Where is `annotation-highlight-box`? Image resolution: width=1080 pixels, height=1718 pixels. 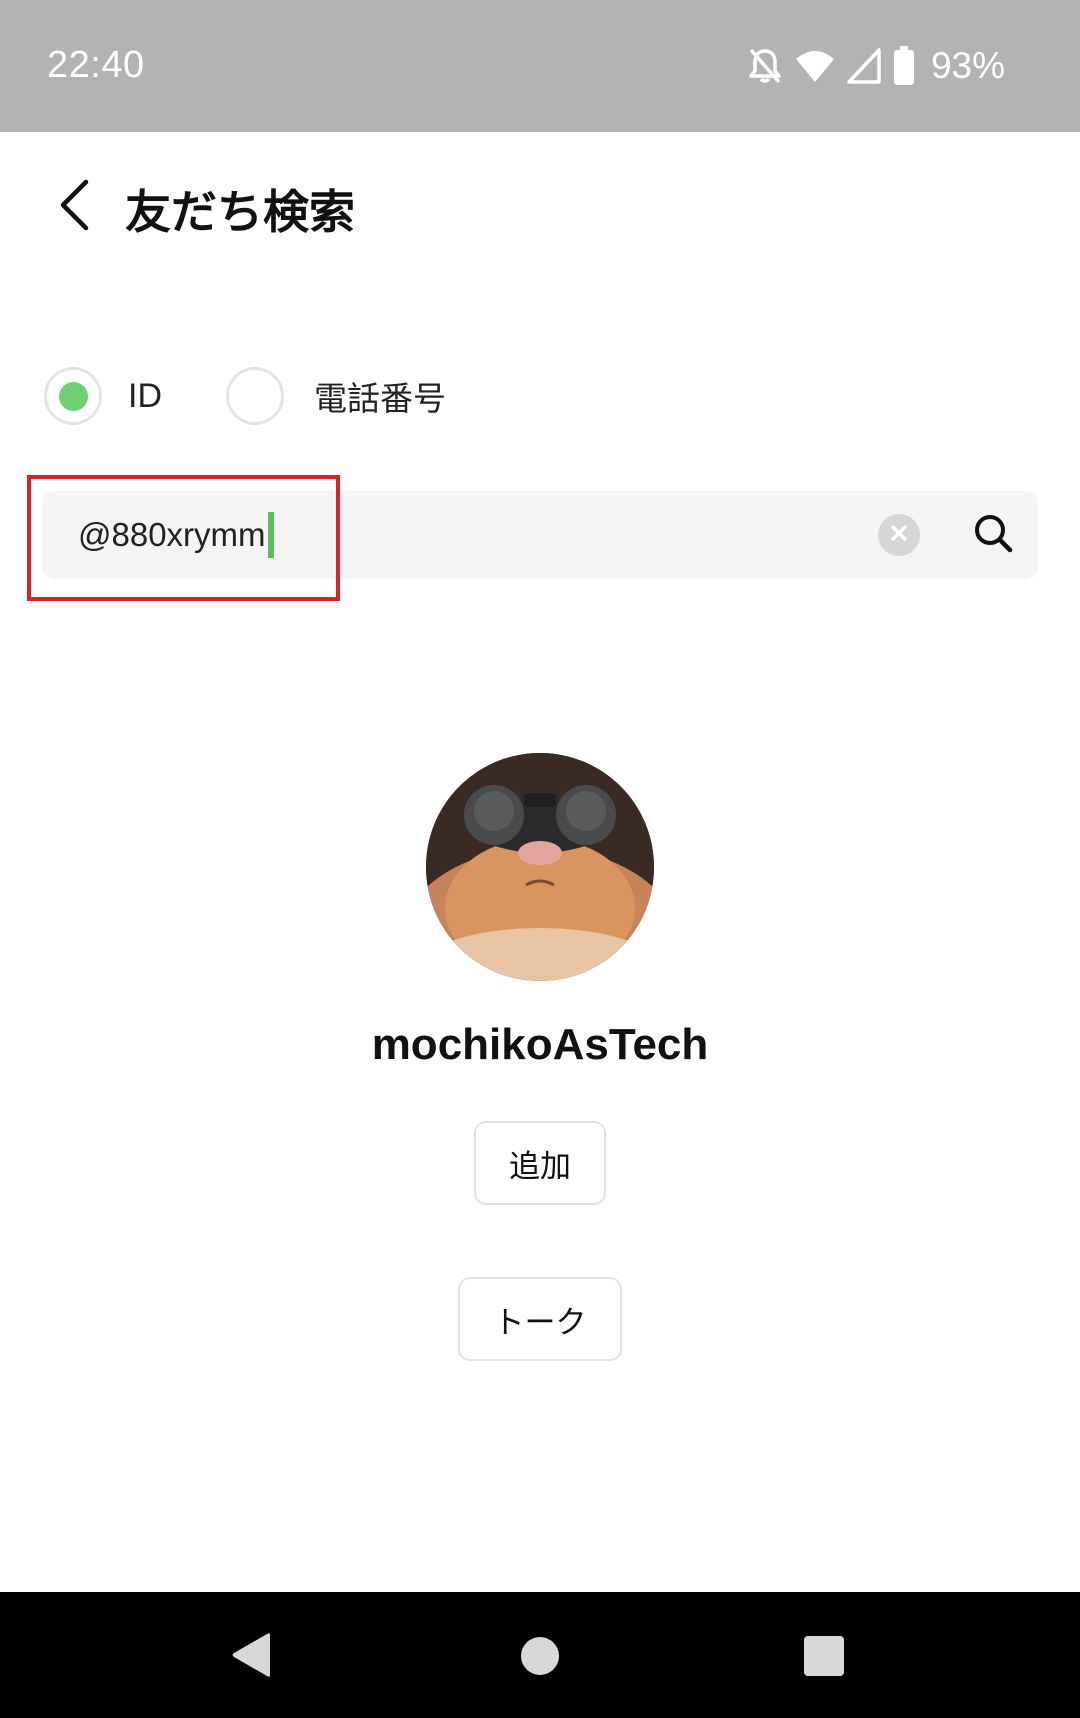 annotation-highlight-box is located at coordinates (183, 538).